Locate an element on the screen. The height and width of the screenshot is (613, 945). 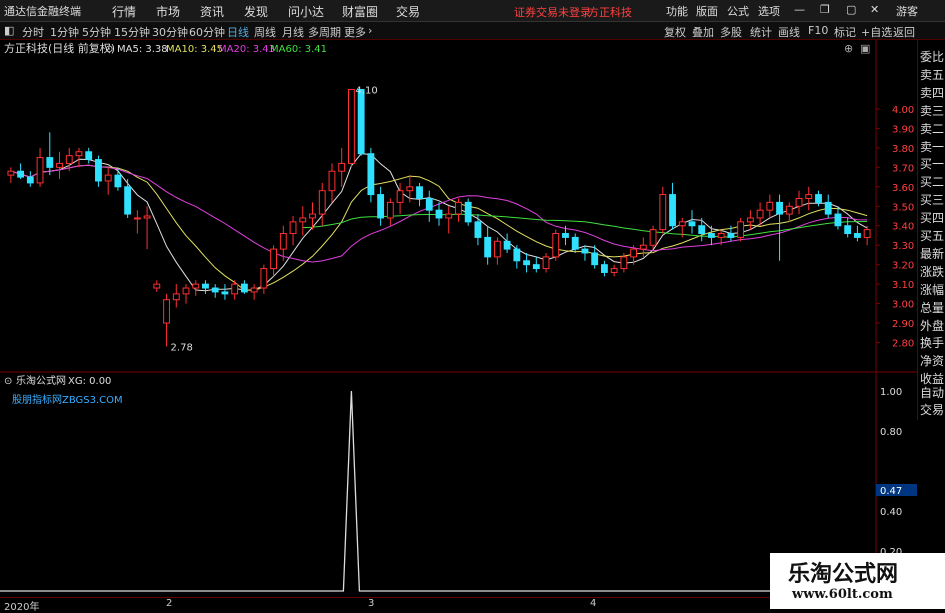
menu-item-discover: 发现 is located at coordinates (256, 11).